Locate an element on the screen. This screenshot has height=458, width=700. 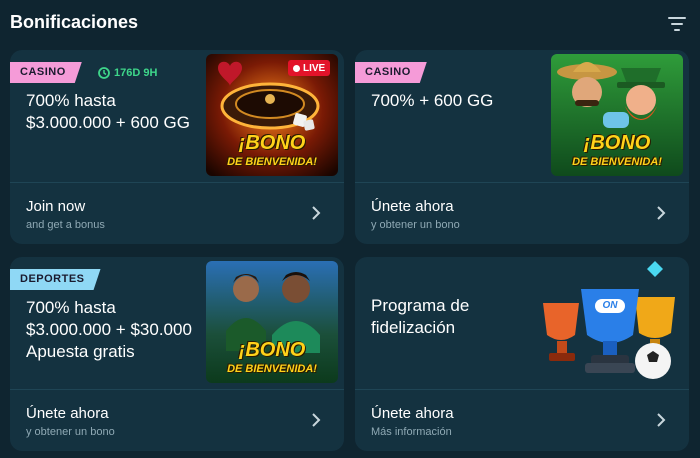
card-header: Programa de fidelización ON is located at coordinates (522, 323).